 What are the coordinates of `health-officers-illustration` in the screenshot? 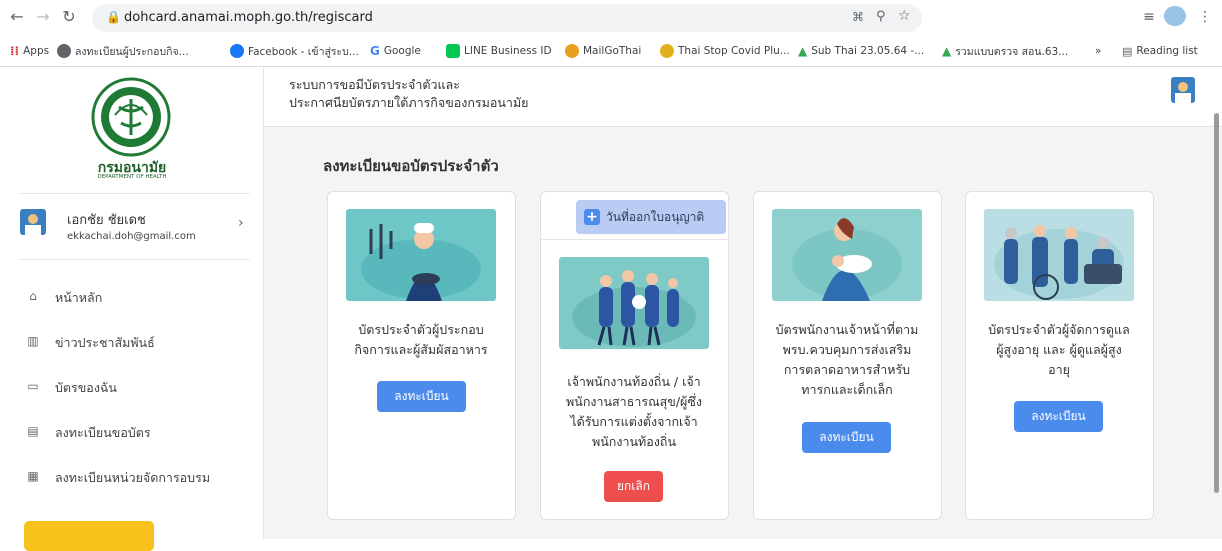 It's located at (634, 303).